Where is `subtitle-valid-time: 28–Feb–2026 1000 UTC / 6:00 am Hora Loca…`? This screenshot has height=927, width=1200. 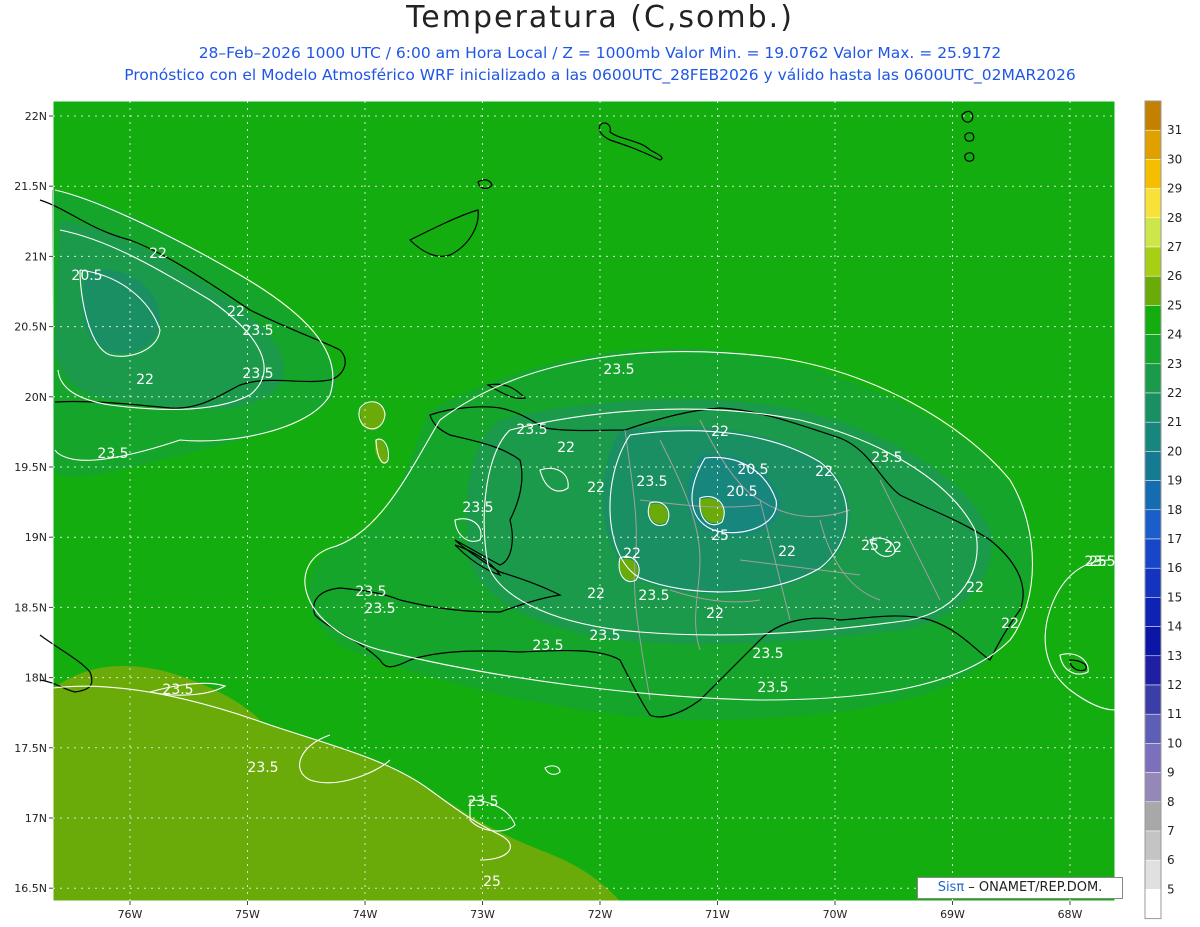 subtitle-valid-time: 28–Feb–2026 1000 UTC / 6:00 am Hora Loca… is located at coordinates (600, 53).